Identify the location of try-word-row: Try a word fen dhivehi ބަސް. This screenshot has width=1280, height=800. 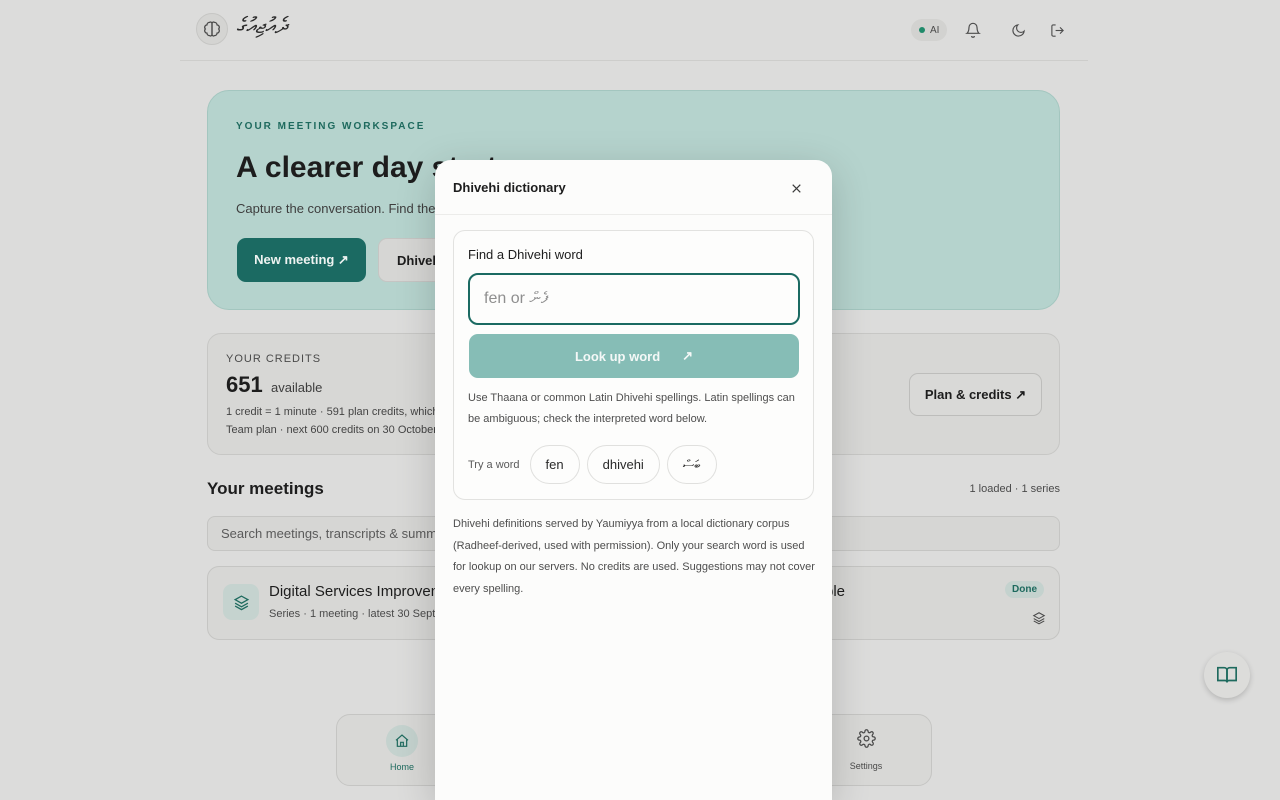
(596, 464).